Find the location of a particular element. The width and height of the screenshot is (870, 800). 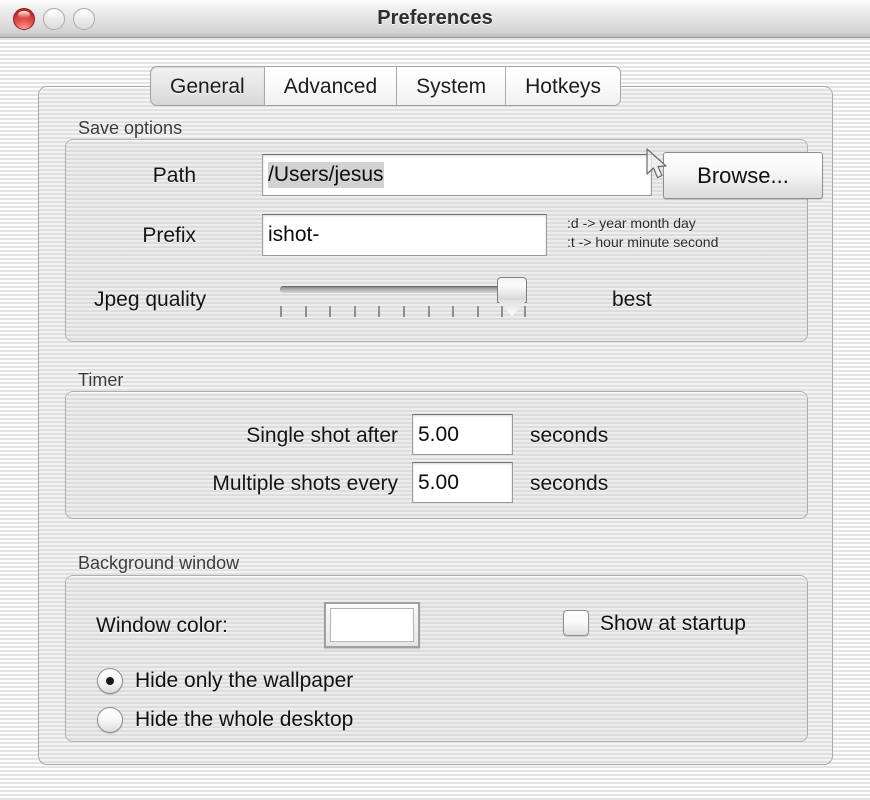

show-at-startup-label: Show at startup is located at coordinates (673, 624).